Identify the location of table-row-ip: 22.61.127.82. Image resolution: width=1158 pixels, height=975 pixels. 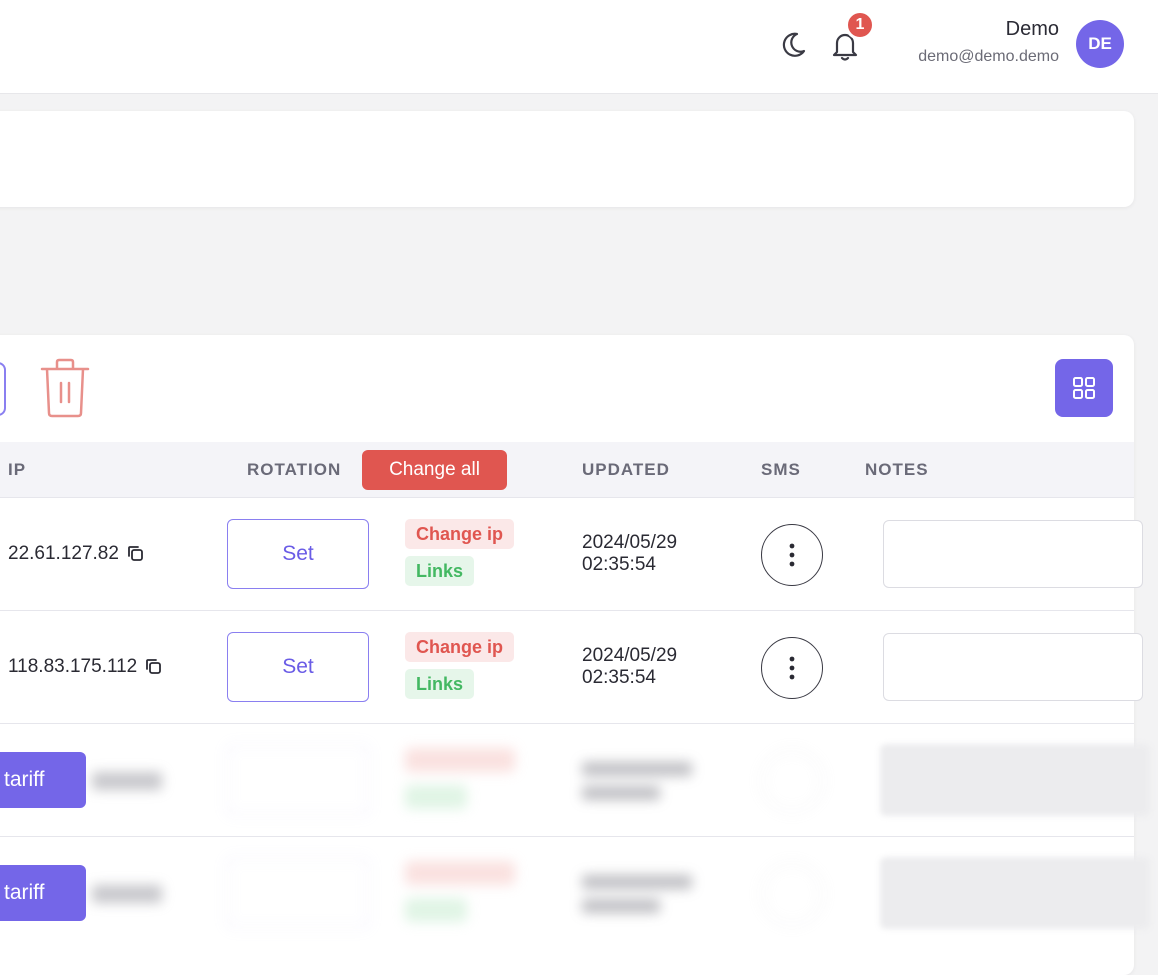
(76, 554).